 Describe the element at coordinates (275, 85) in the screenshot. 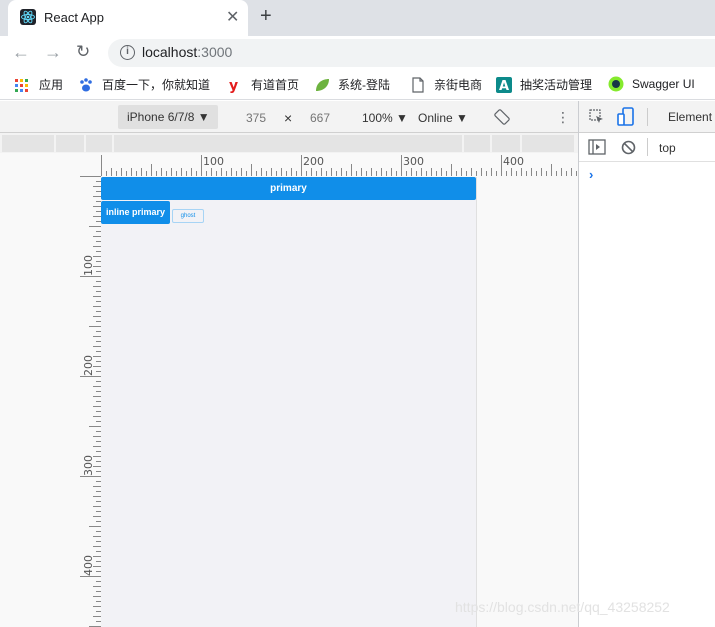

I see `bookmark-label: 有道首页` at that location.